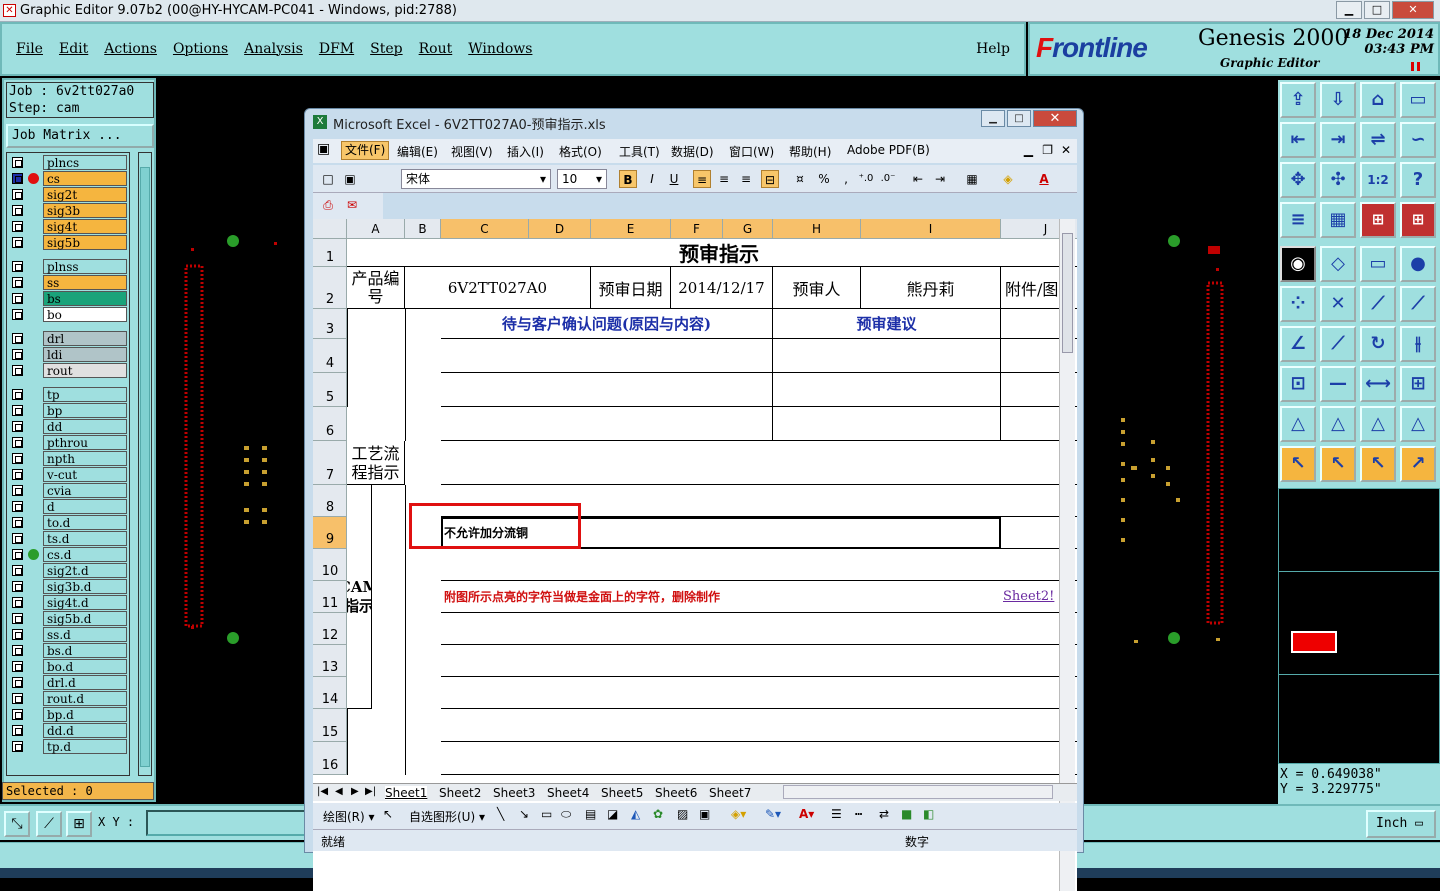 This screenshot has height=891, width=1440. Describe the element at coordinates (405, 597) in the screenshot. I see `seq-cell: 4` at that location.